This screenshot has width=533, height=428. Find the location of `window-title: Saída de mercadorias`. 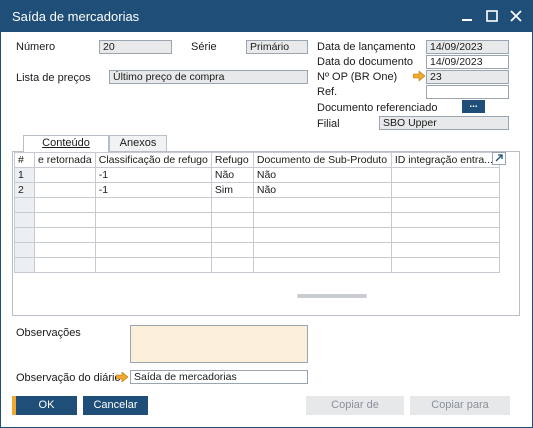

window-title: Saída de mercadorias is located at coordinates (76, 16).